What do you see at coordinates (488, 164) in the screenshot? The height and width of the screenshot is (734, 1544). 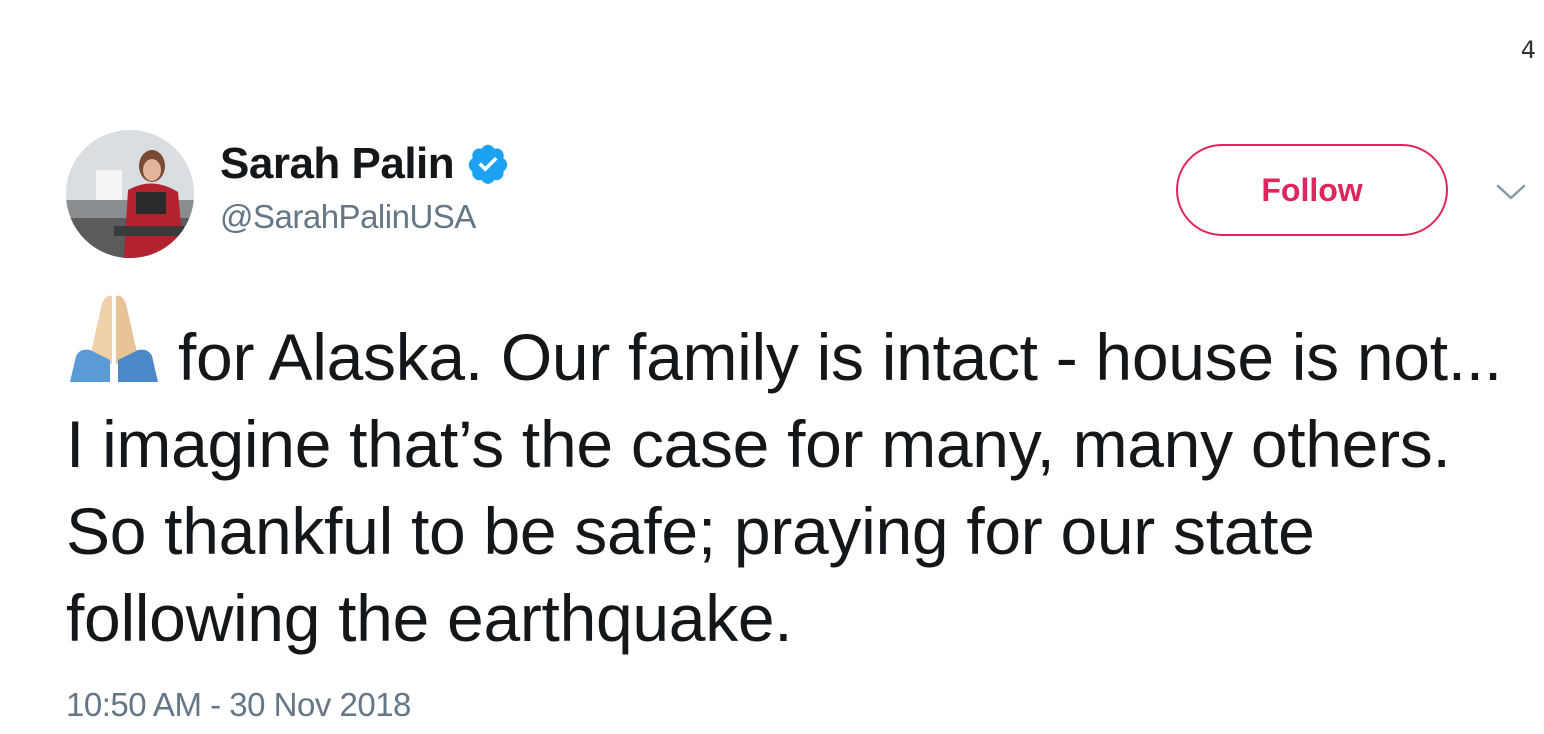 I see `verified-badge-icon` at bounding box center [488, 164].